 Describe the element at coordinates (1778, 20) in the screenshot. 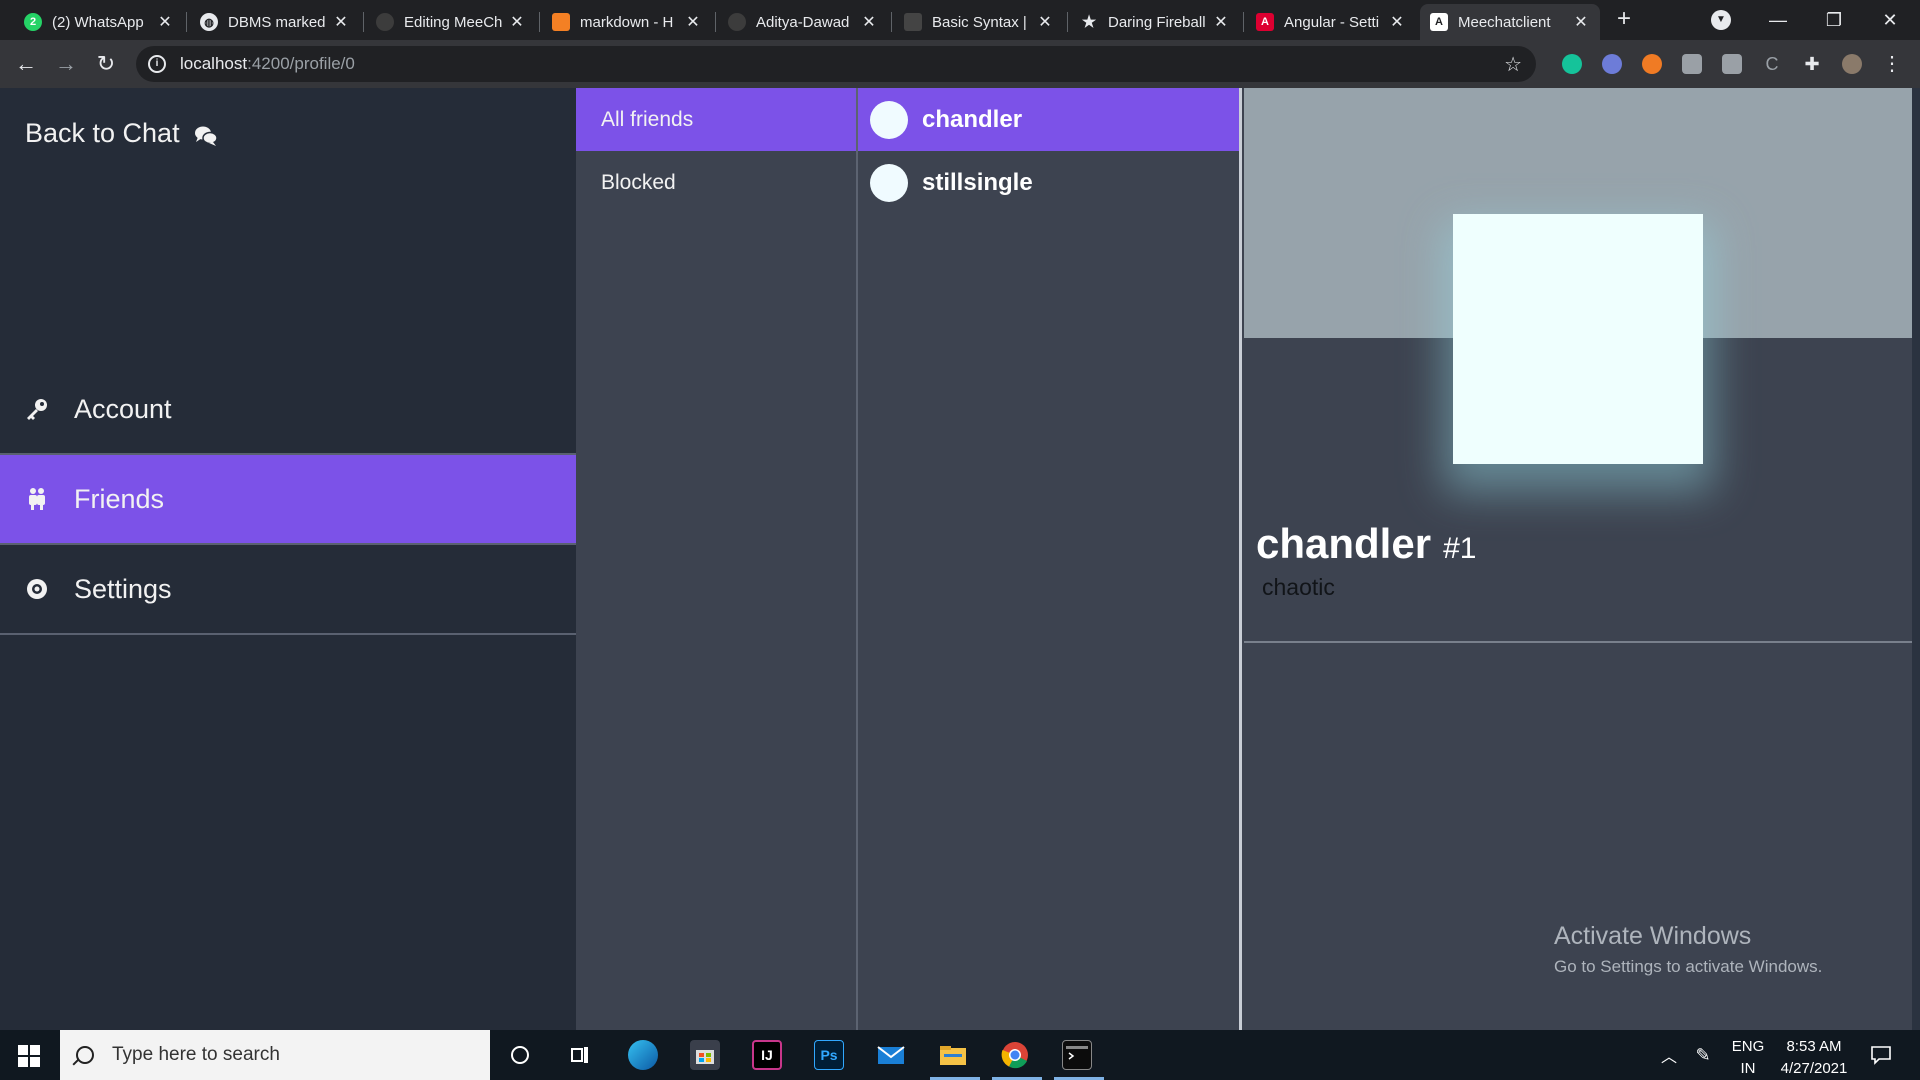

I see `minimize-icon: —` at that location.